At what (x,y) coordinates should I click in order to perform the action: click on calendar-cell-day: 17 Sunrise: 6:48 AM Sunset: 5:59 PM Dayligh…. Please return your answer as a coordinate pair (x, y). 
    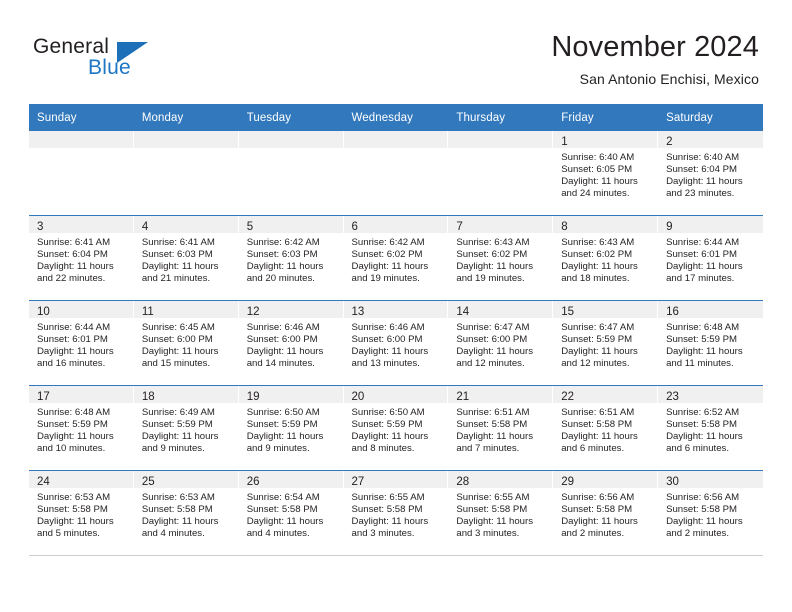
    Looking at the image, I should click on (81, 428).